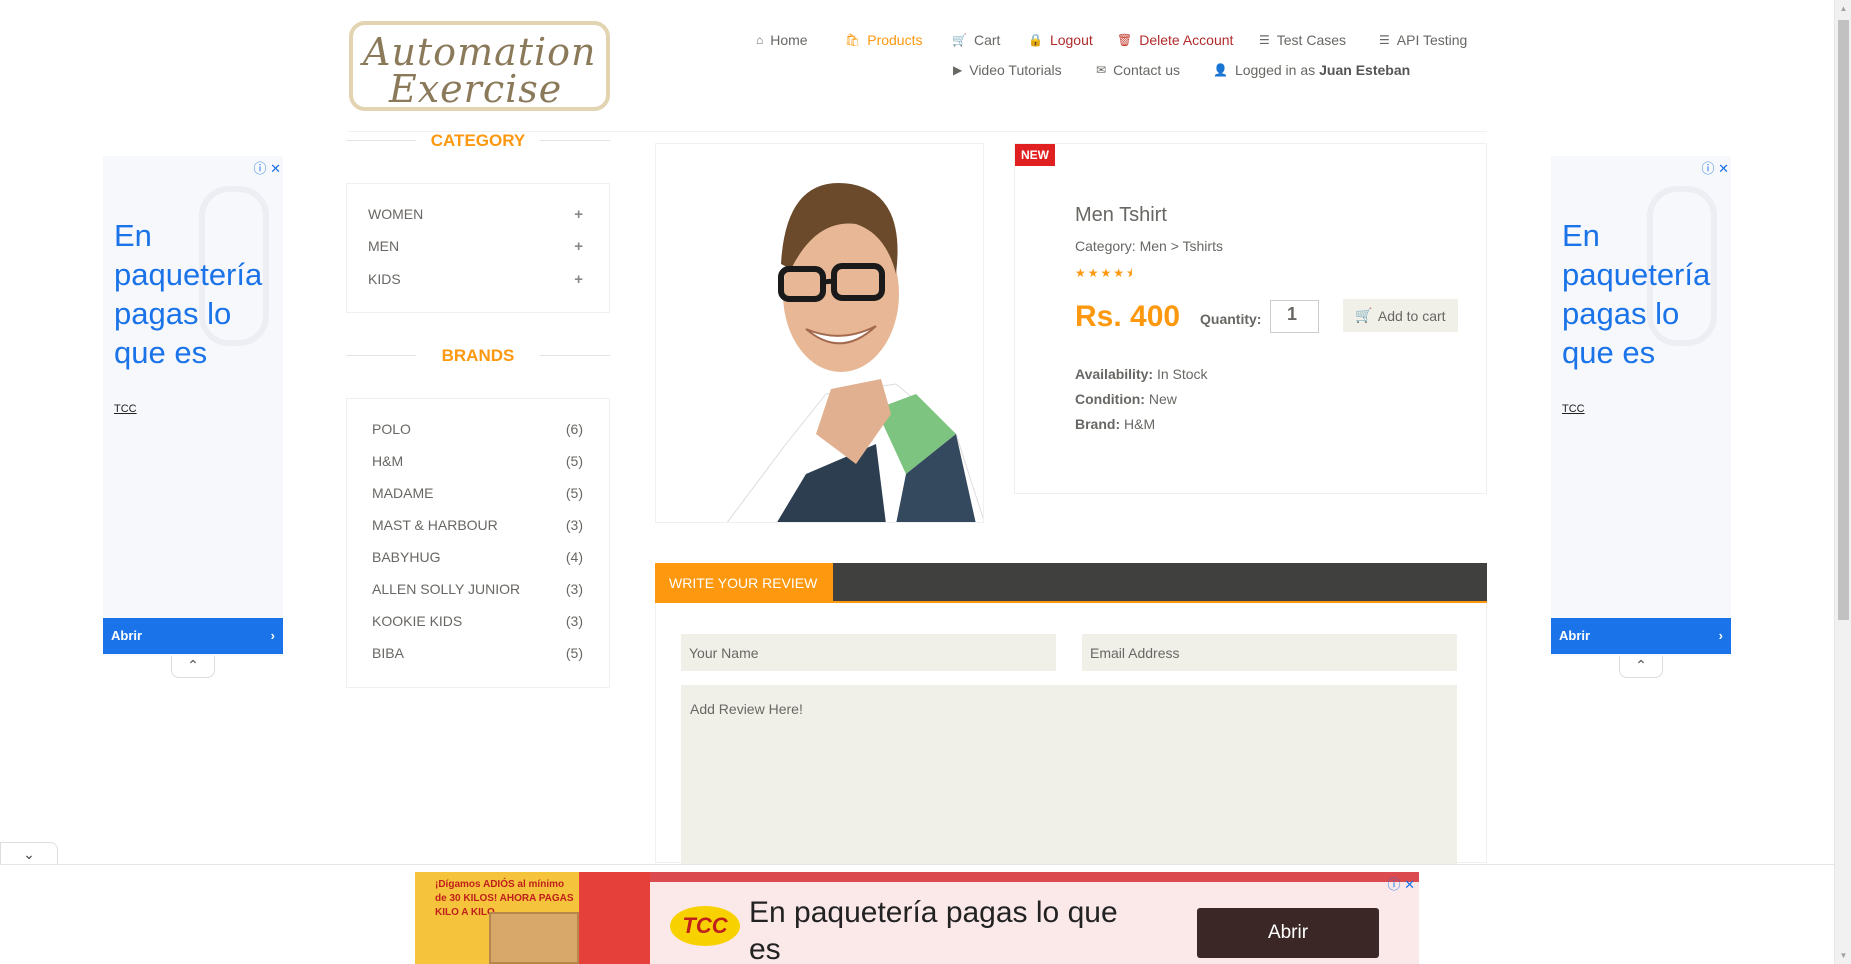 This screenshot has width=1851, height=964. Describe the element at coordinates (614, 918) in the screenshot. I see `ad-image-side` at that location.